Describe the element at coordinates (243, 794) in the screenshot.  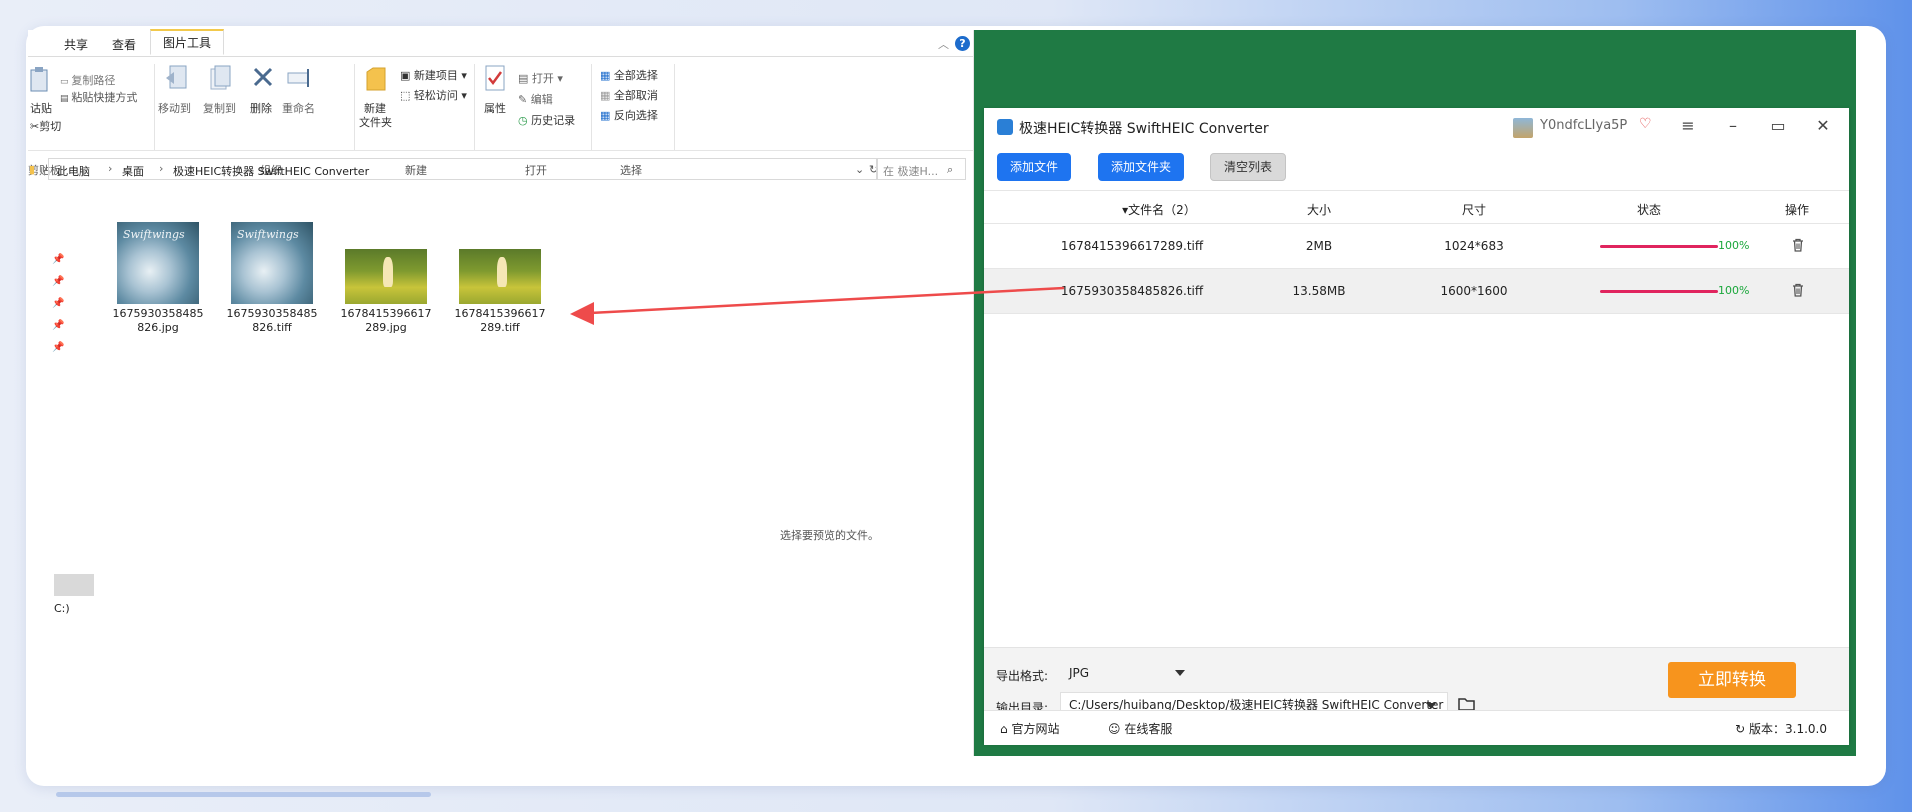
I see `horizontal-scrollbar` at that location.